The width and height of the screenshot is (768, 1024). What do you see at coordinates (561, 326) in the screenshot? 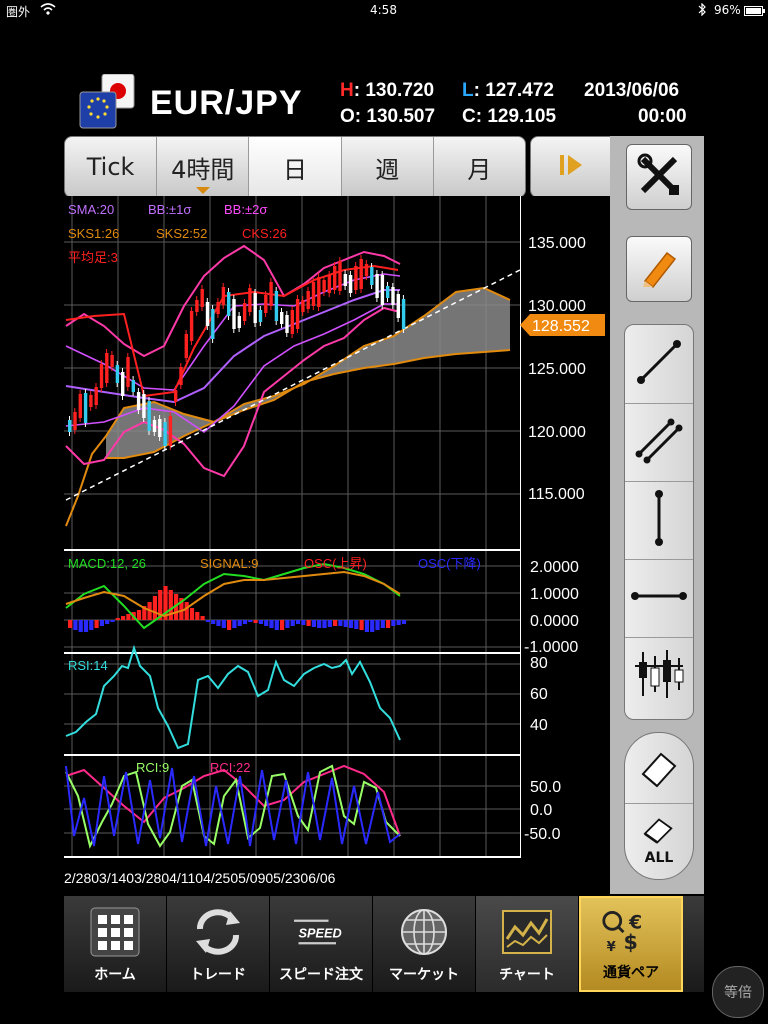
I see `svg-text: 128.552` at bounding box center [561, 326].